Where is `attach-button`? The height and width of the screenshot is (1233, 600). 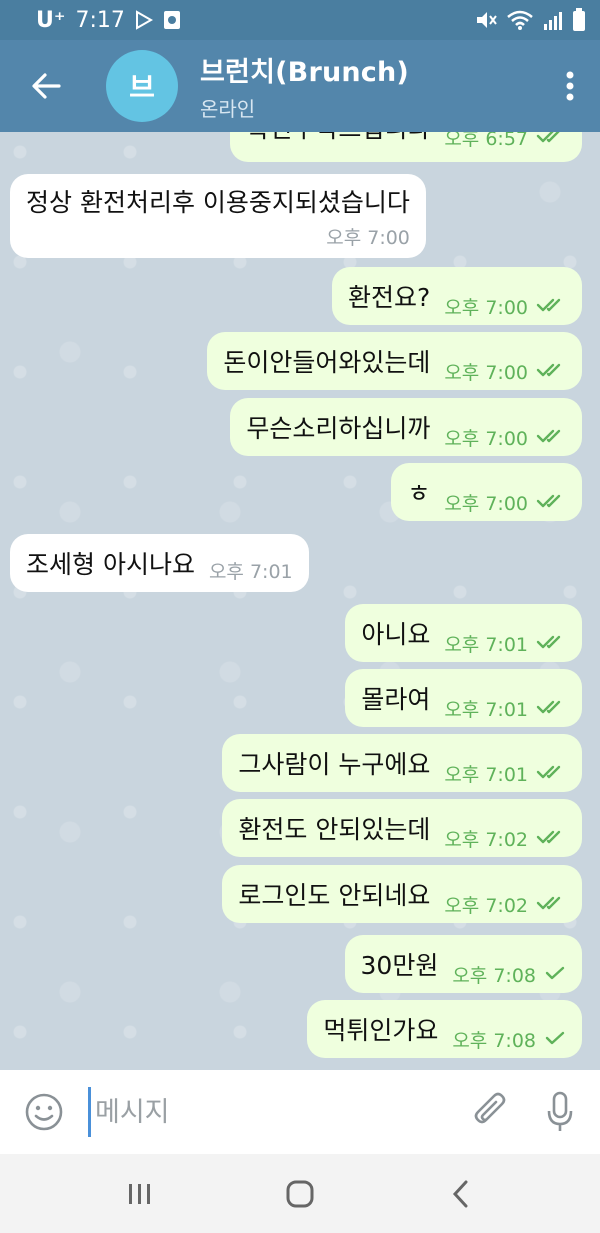
attach-button is located at coordinates (490, 1112).